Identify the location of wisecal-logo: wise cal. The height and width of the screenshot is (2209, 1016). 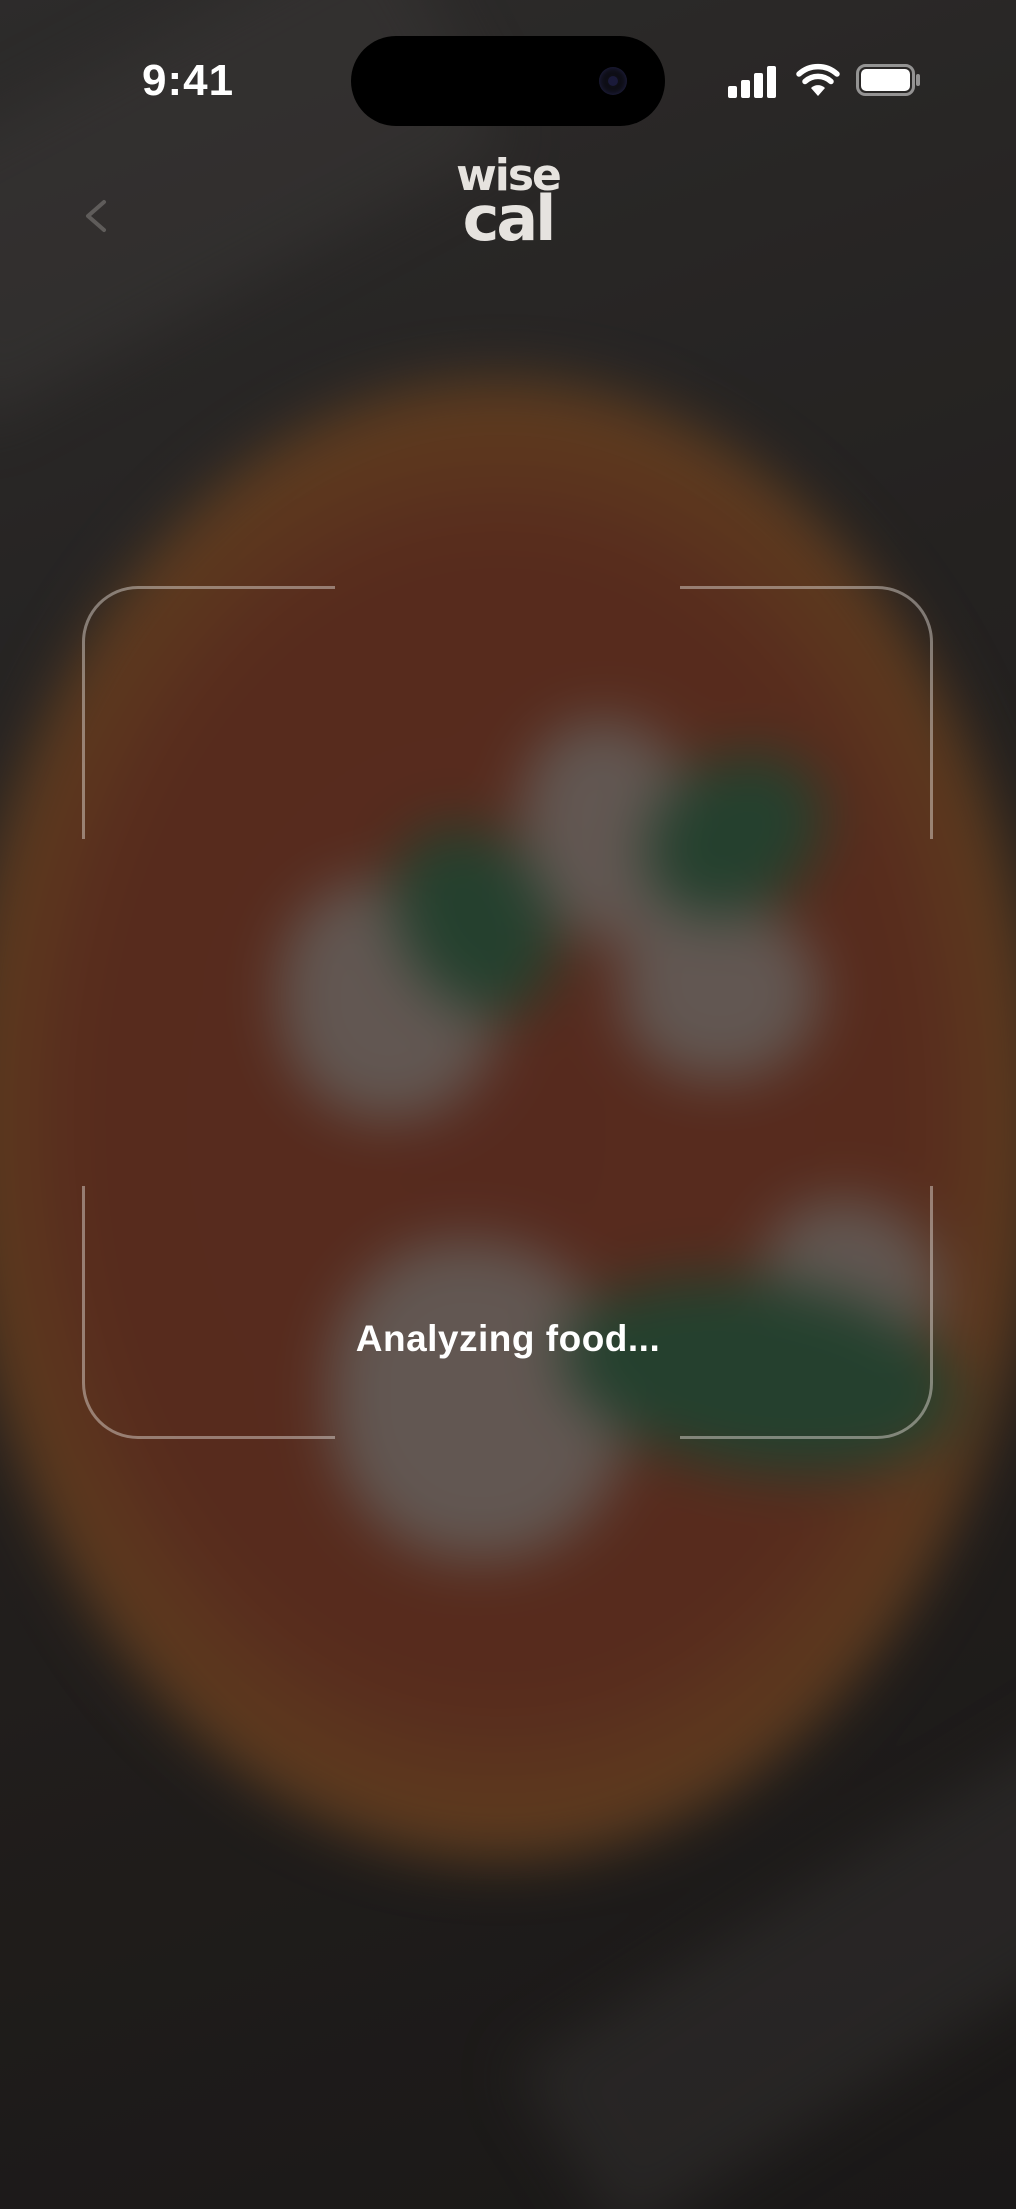
(508, 205).